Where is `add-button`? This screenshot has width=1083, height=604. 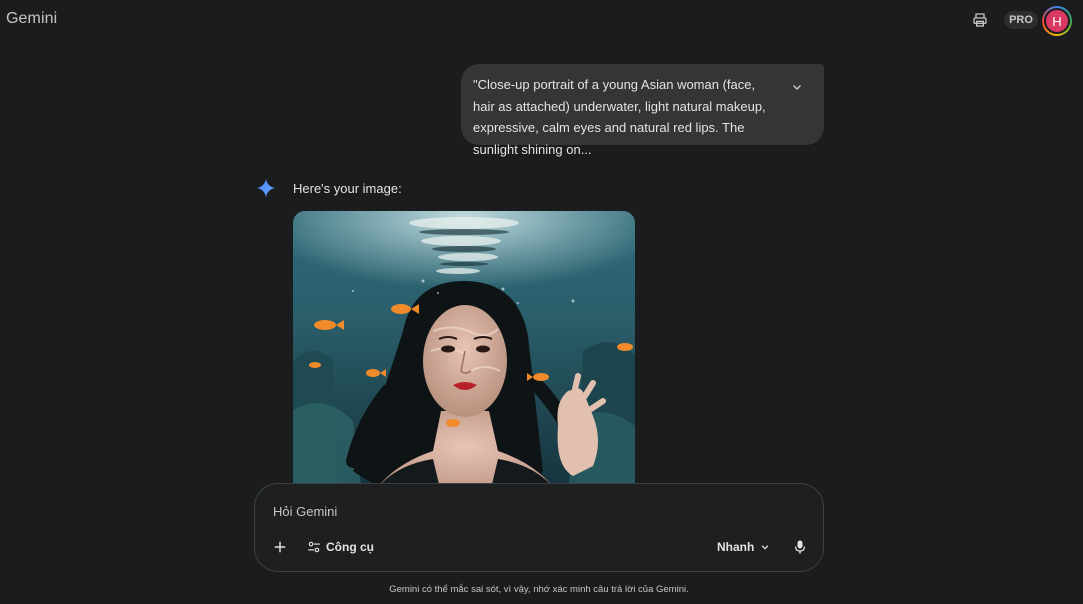 add-button is located at coordinates (280, 547).